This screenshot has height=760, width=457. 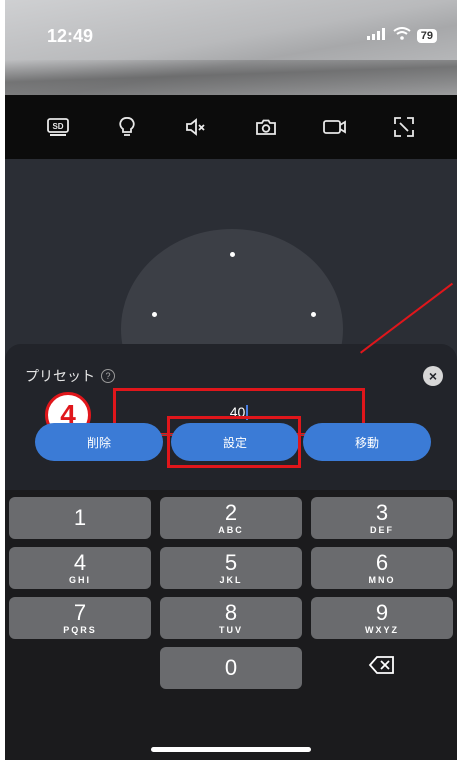 I want to click on key-digit: 7, so click(x=80, y=612).